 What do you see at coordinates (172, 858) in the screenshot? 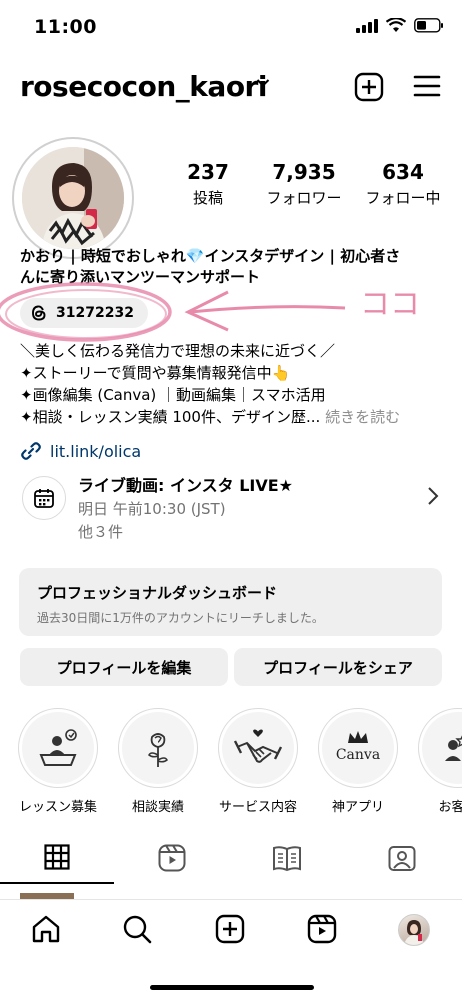
I see `reels-tab-icon` at bounding box center [172, 858].